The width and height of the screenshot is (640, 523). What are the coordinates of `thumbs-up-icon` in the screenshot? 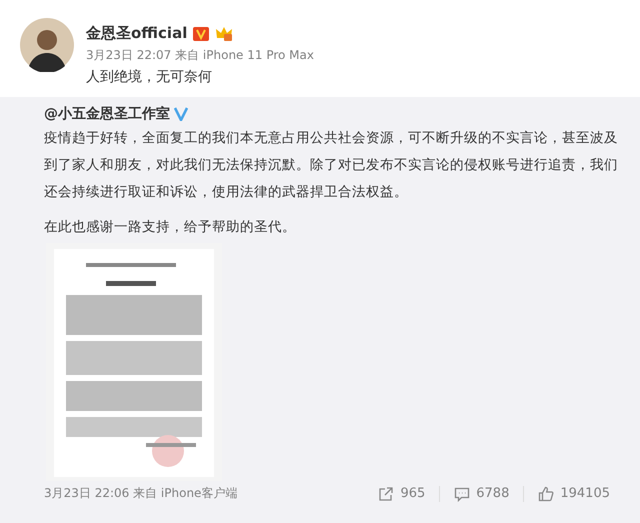 It's located at (546, 494).